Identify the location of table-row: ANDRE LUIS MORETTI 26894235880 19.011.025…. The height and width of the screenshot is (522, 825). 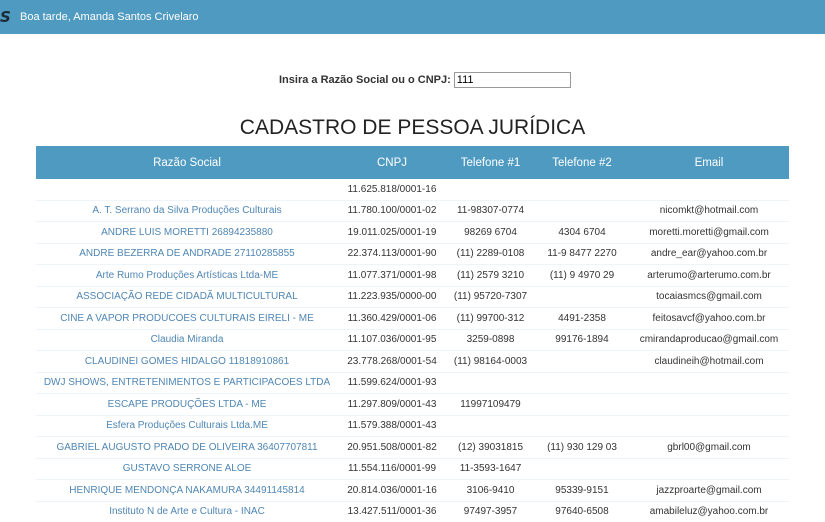
(412, 232).